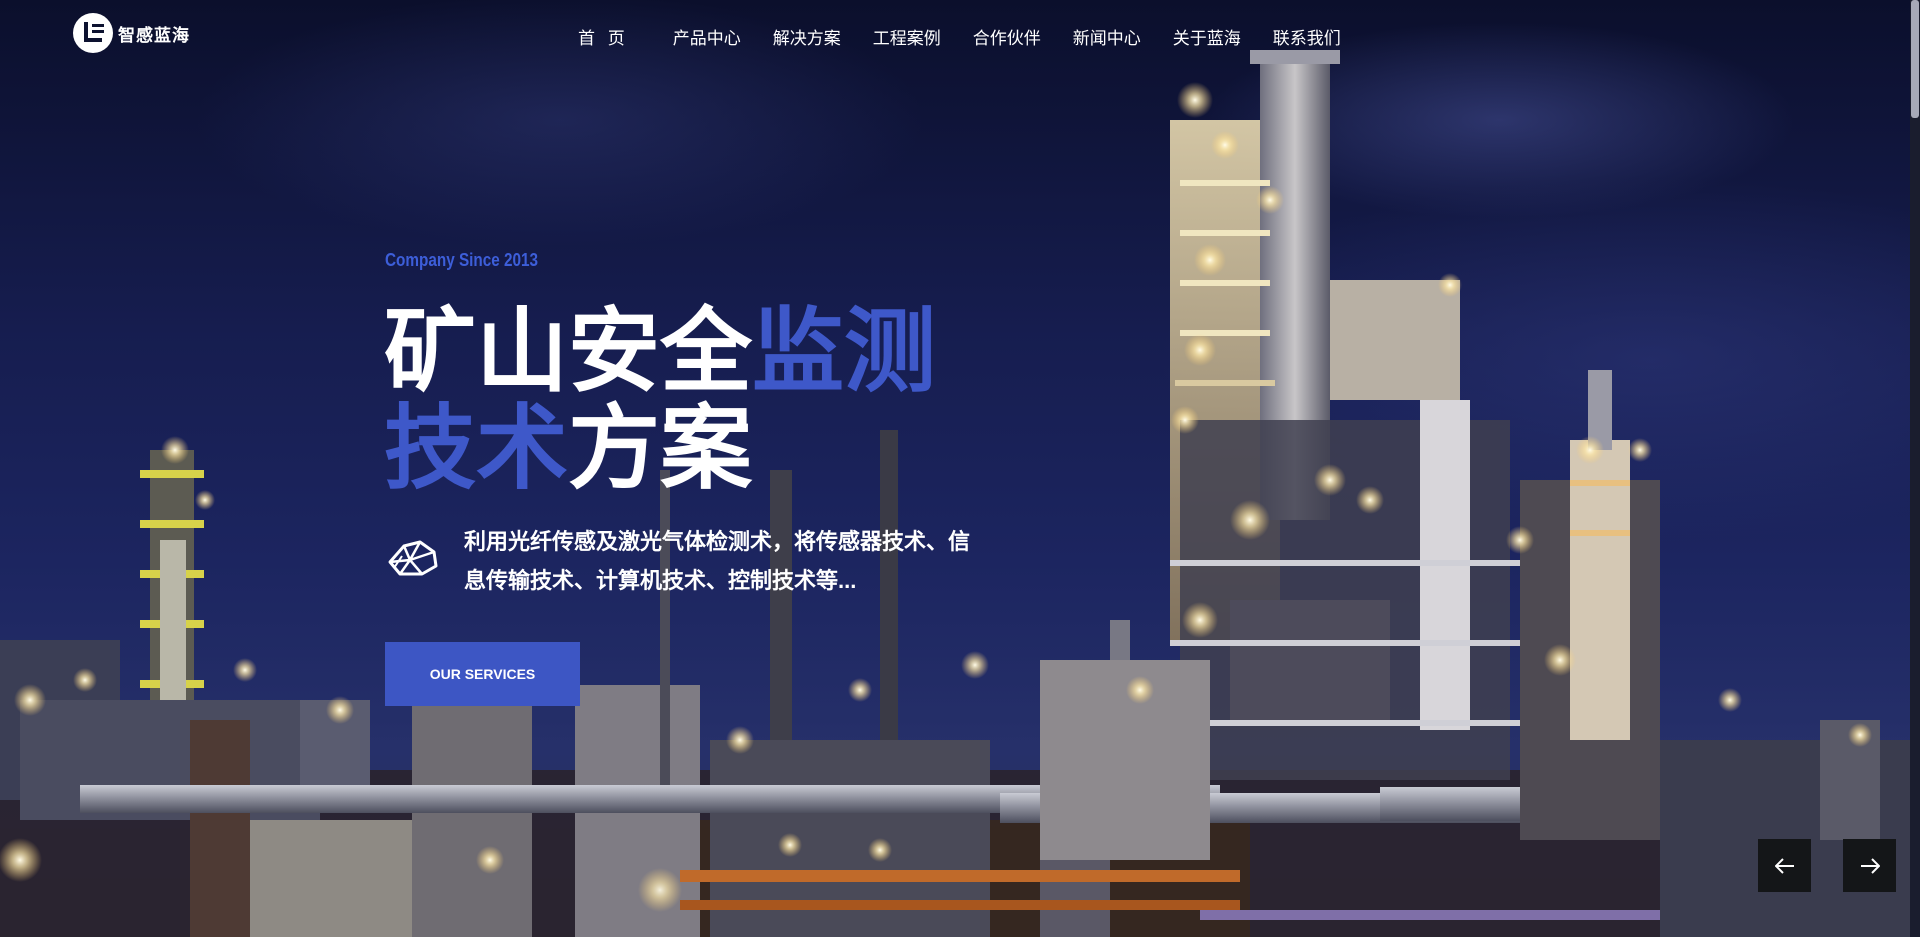 The width and height of the screenshot is (1920, 937). I want to click on nav-item-about: 关于蓝海, so click(1207, 36).